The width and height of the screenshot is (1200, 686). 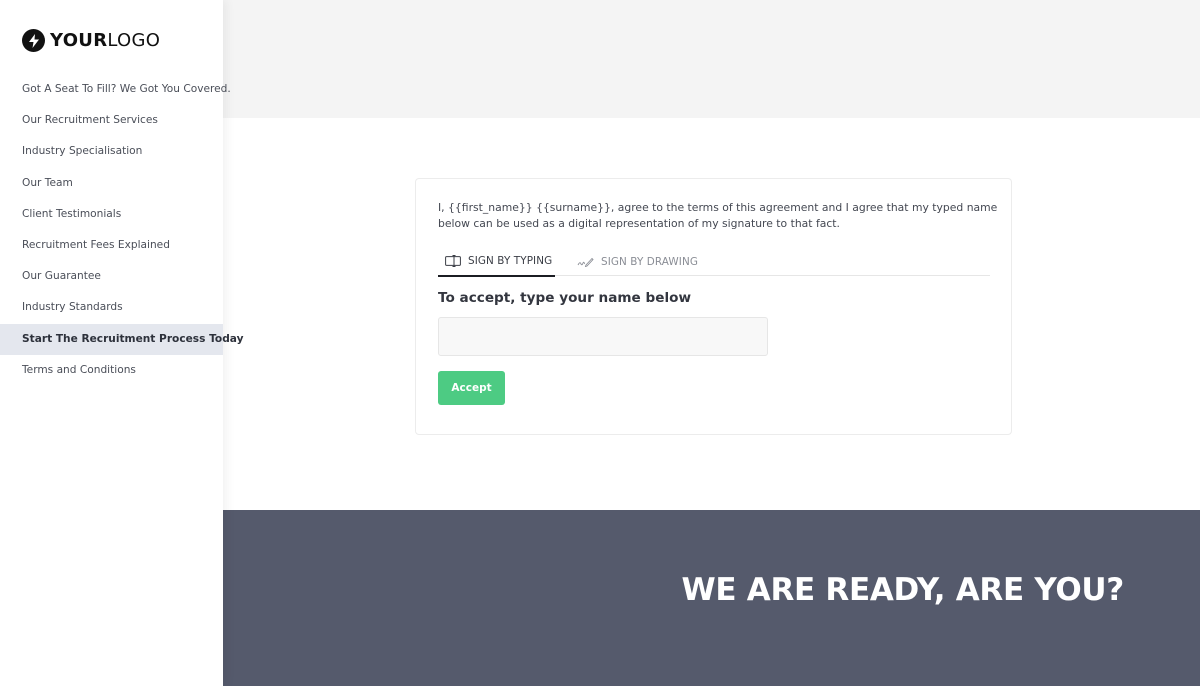 I want to click on sidebar-item-industry-specialisation: Industry Specialisation, so click(x=111, y=151).